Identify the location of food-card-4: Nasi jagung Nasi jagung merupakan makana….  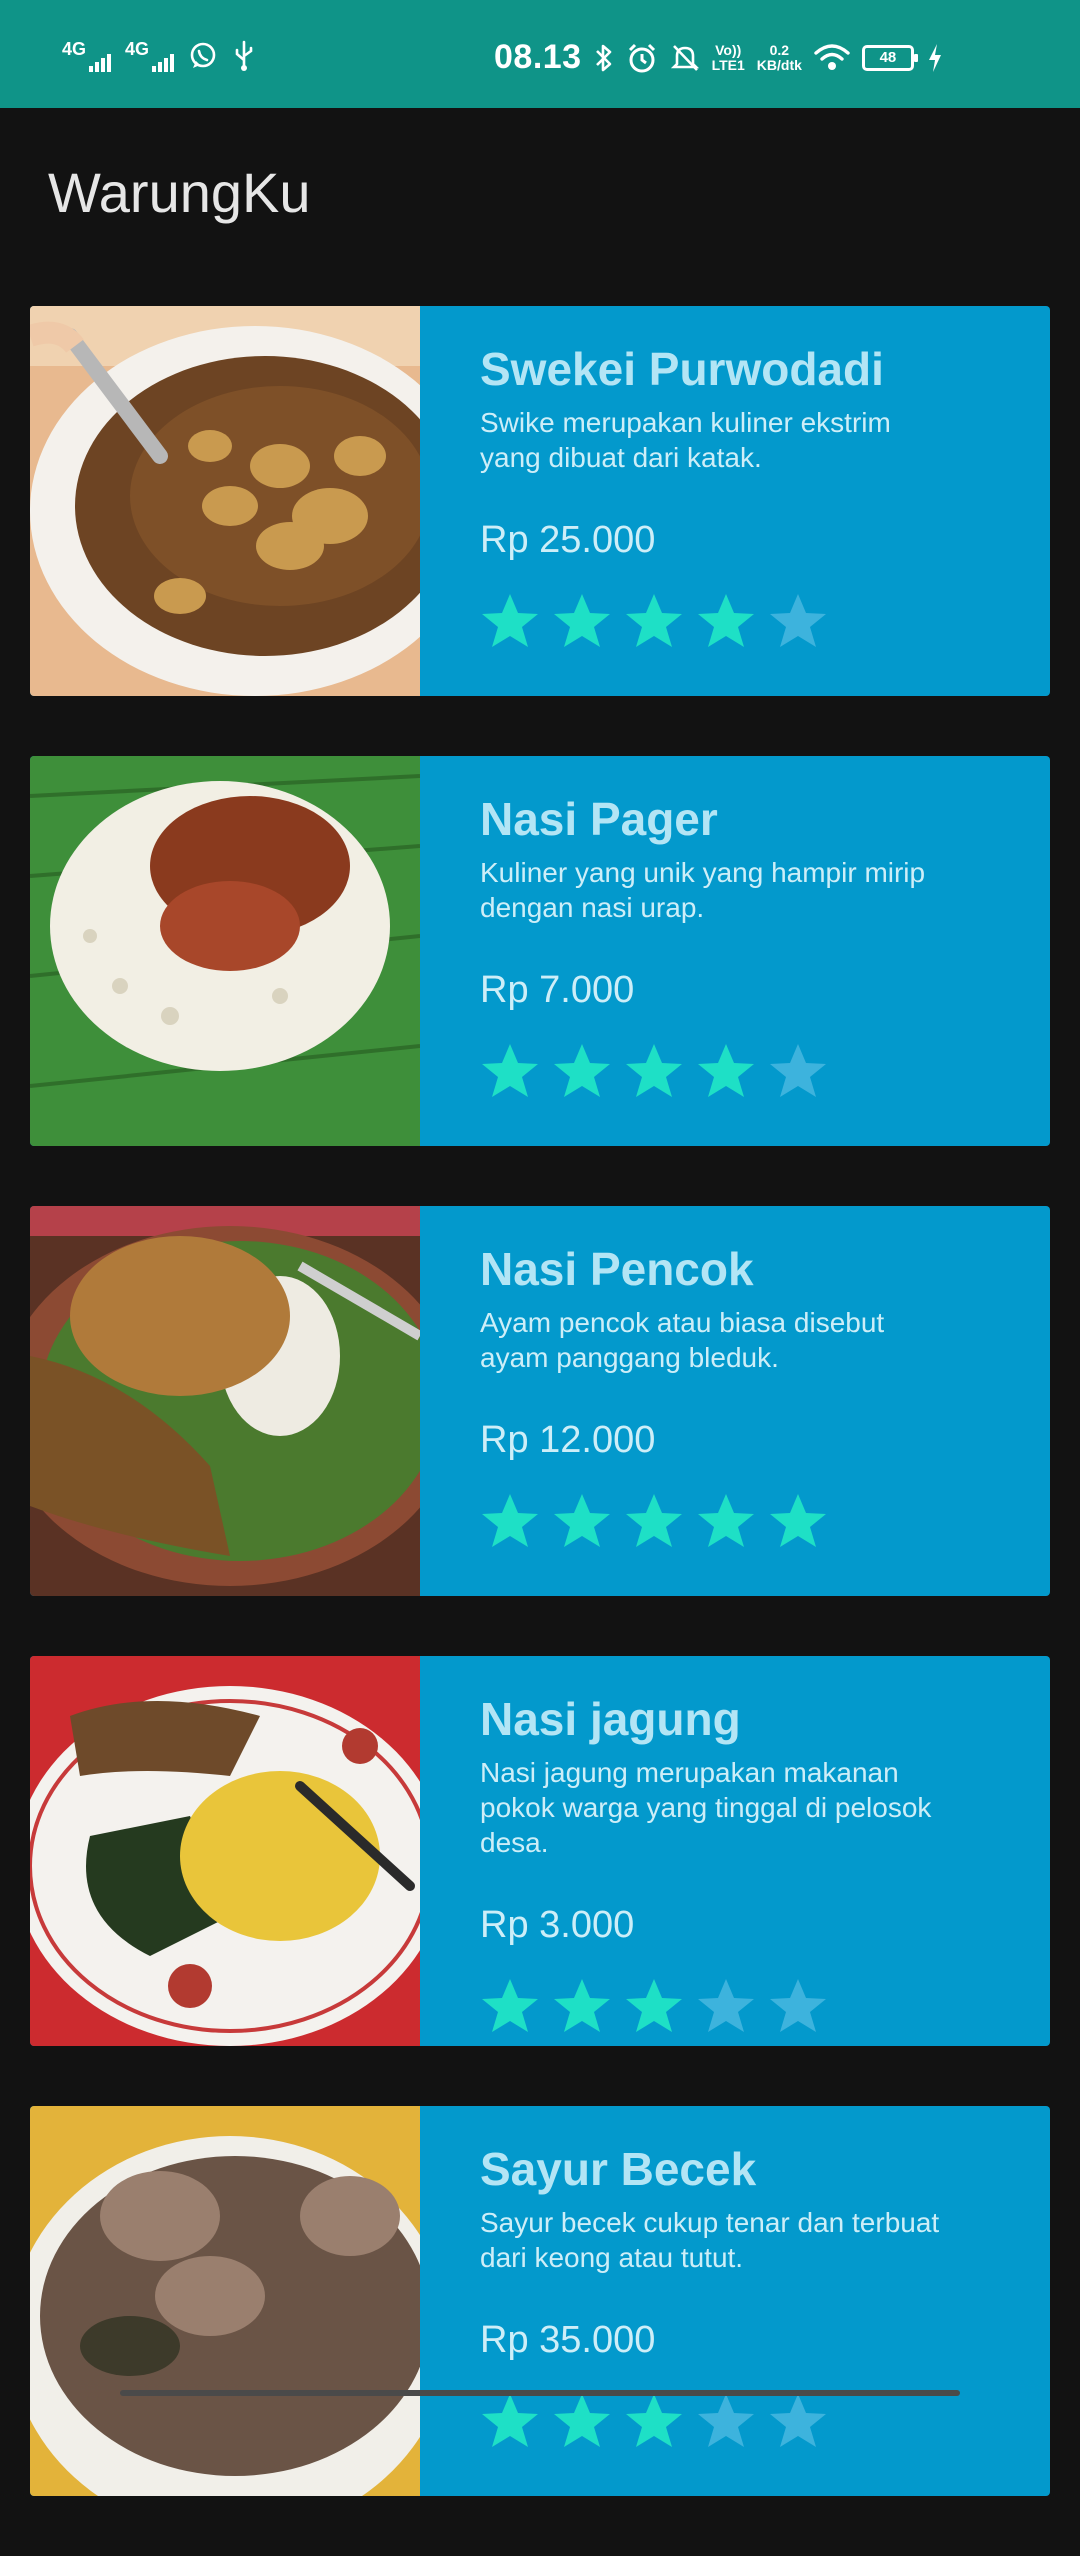
(540, 1851).